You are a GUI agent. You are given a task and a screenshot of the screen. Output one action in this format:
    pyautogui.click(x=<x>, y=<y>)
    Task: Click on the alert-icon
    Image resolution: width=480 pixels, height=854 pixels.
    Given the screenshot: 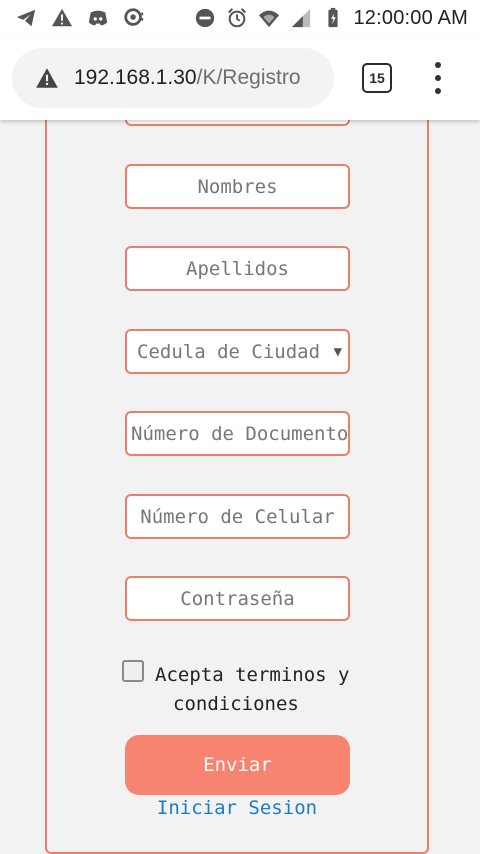 What is the action you would take?
    pyautogui.click(x=62, y=18)
    